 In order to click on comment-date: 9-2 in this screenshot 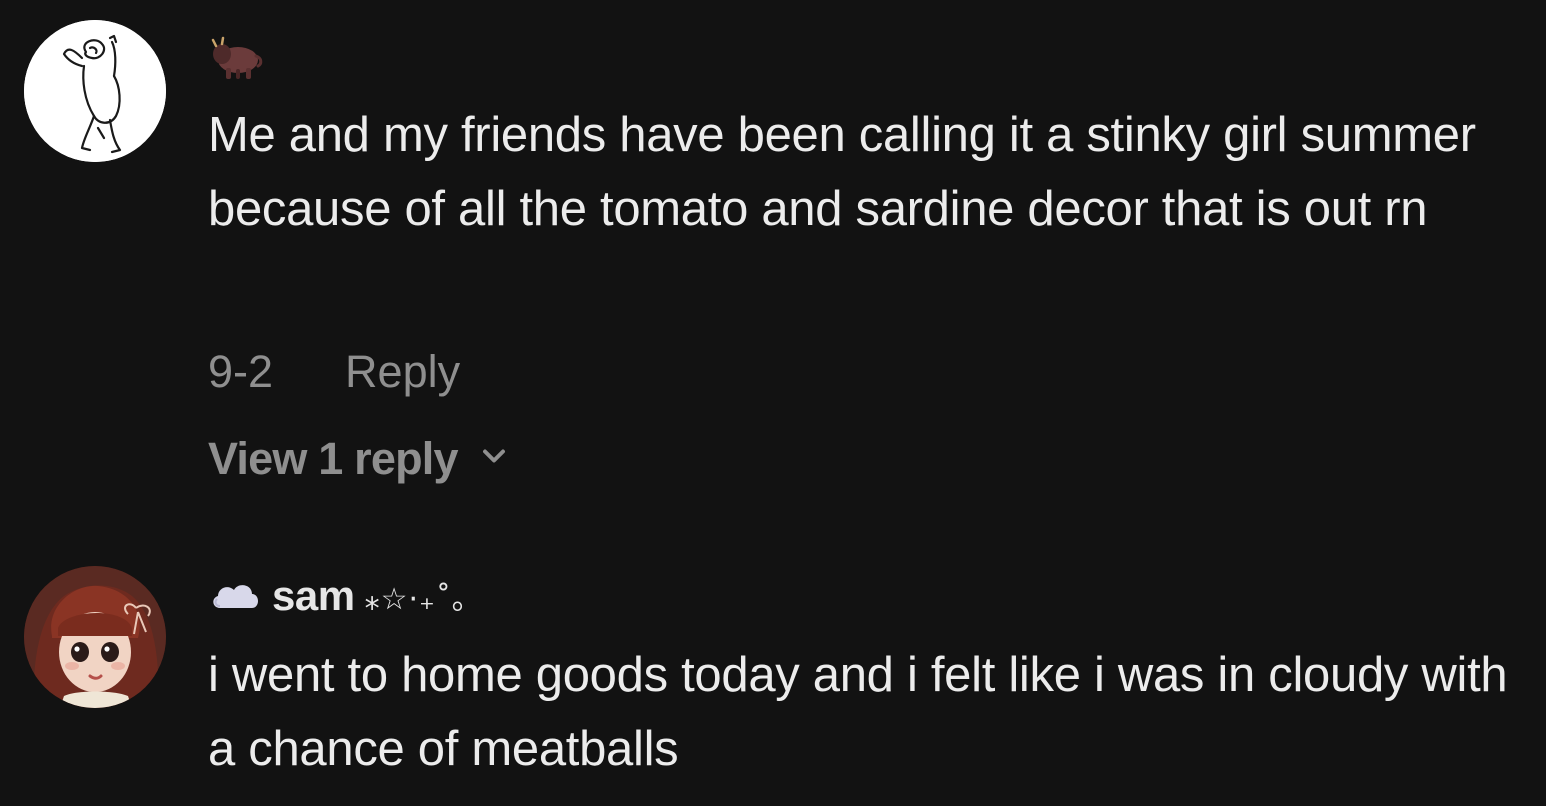, I will do `click(241, 371)`.